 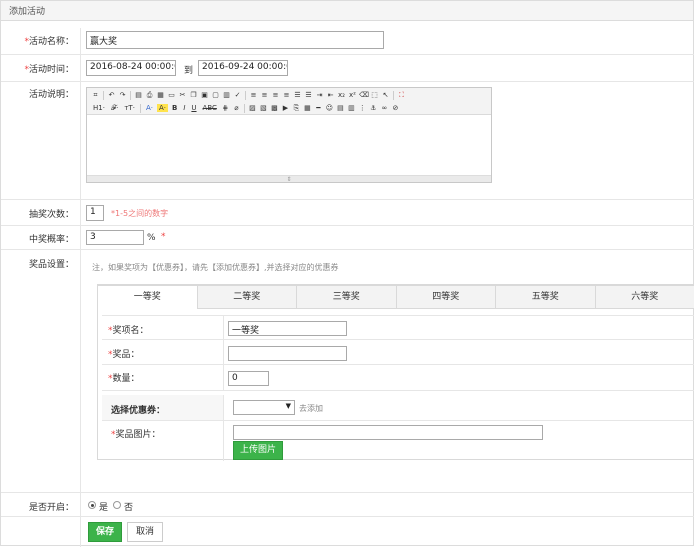 I want to click on coupon-select: ▼, so click(x=264, y=407).